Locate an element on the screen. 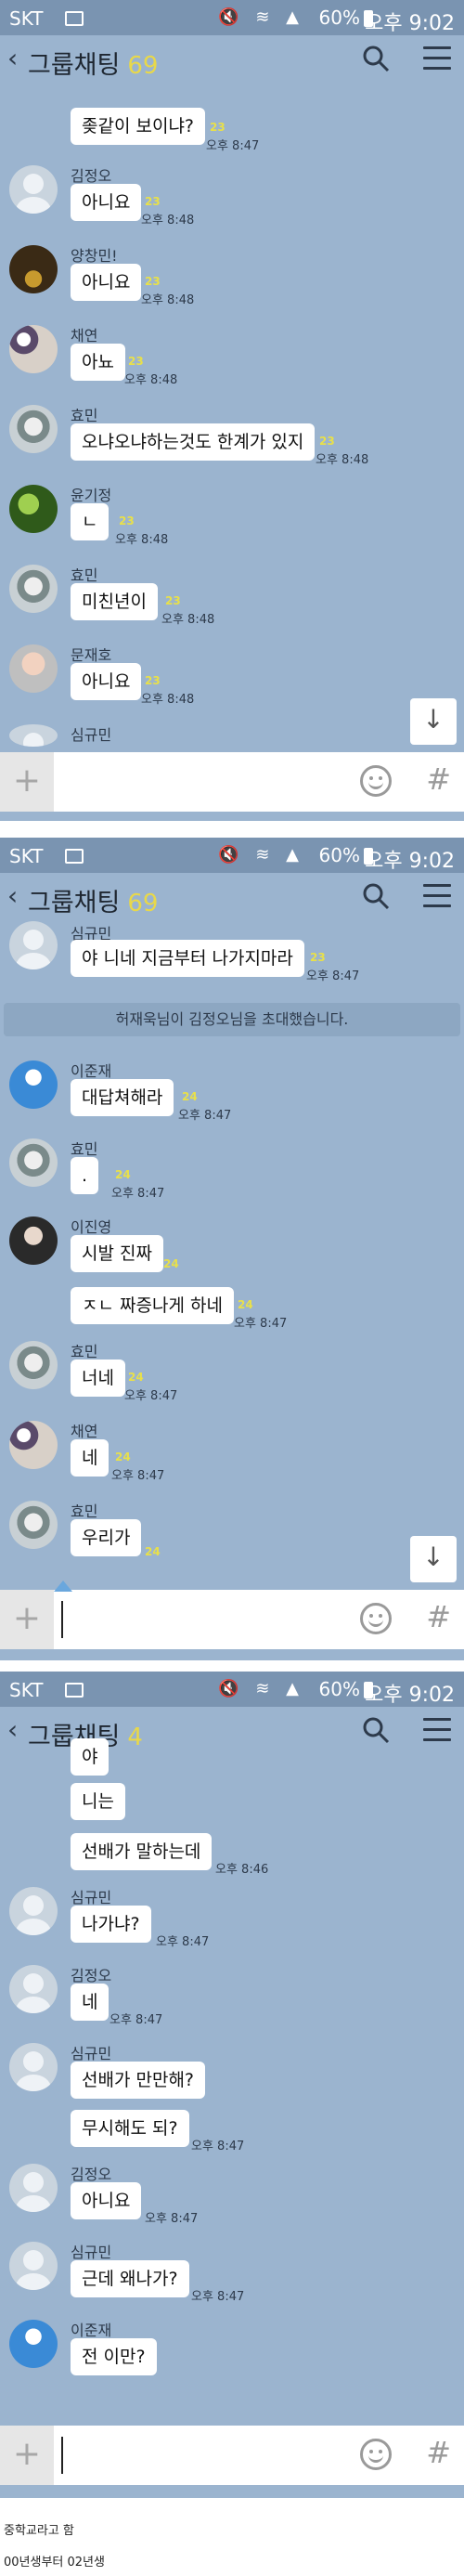 This screenshot has height=2576, width=464. sender-name: 심규민 is located at coordinates (92, 1897).